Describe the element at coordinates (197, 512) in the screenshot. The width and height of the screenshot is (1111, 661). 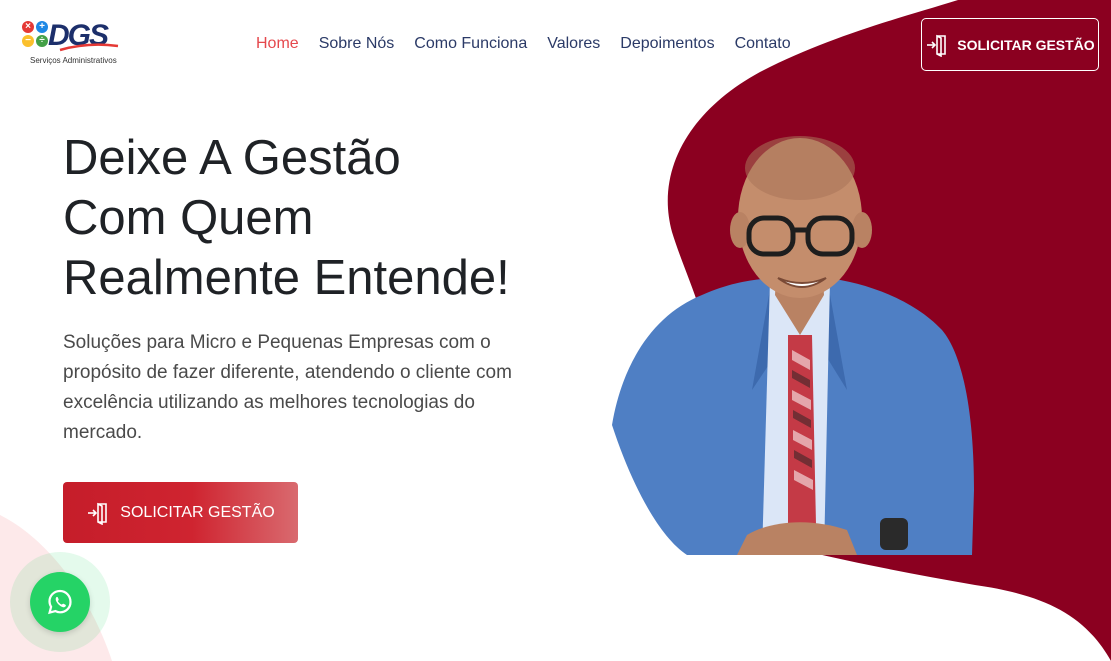
I see `hero-cta-label: SOLICITAR GESTÃO` at that location.